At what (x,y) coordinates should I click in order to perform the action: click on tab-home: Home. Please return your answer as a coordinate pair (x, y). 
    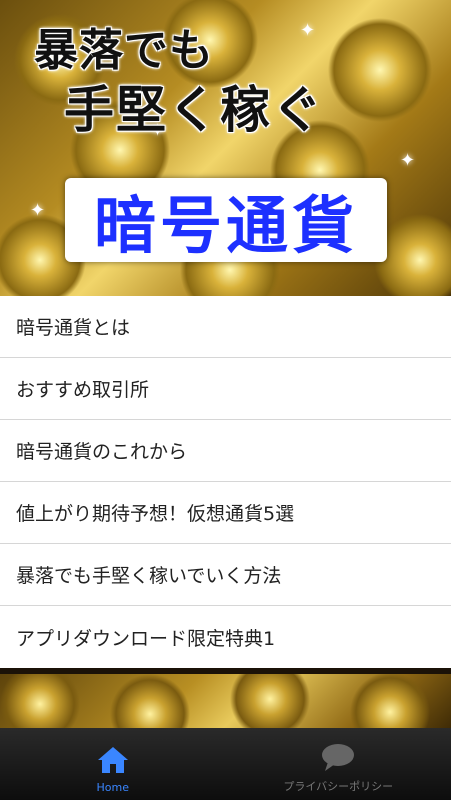
    Looking at the image, I should click on (113, 764).